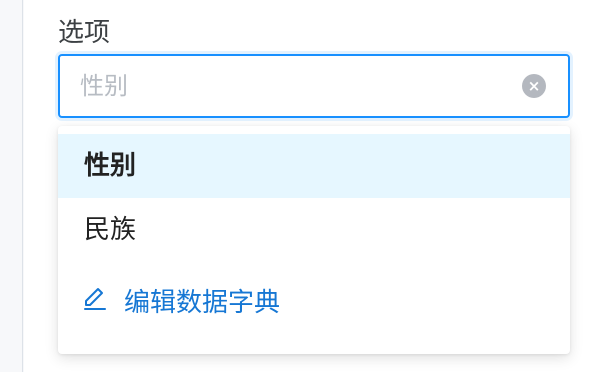 Image resolution: width=600 pixels, height=372 pixels. I want to click on option-gender: 性别, so click(314, 166).